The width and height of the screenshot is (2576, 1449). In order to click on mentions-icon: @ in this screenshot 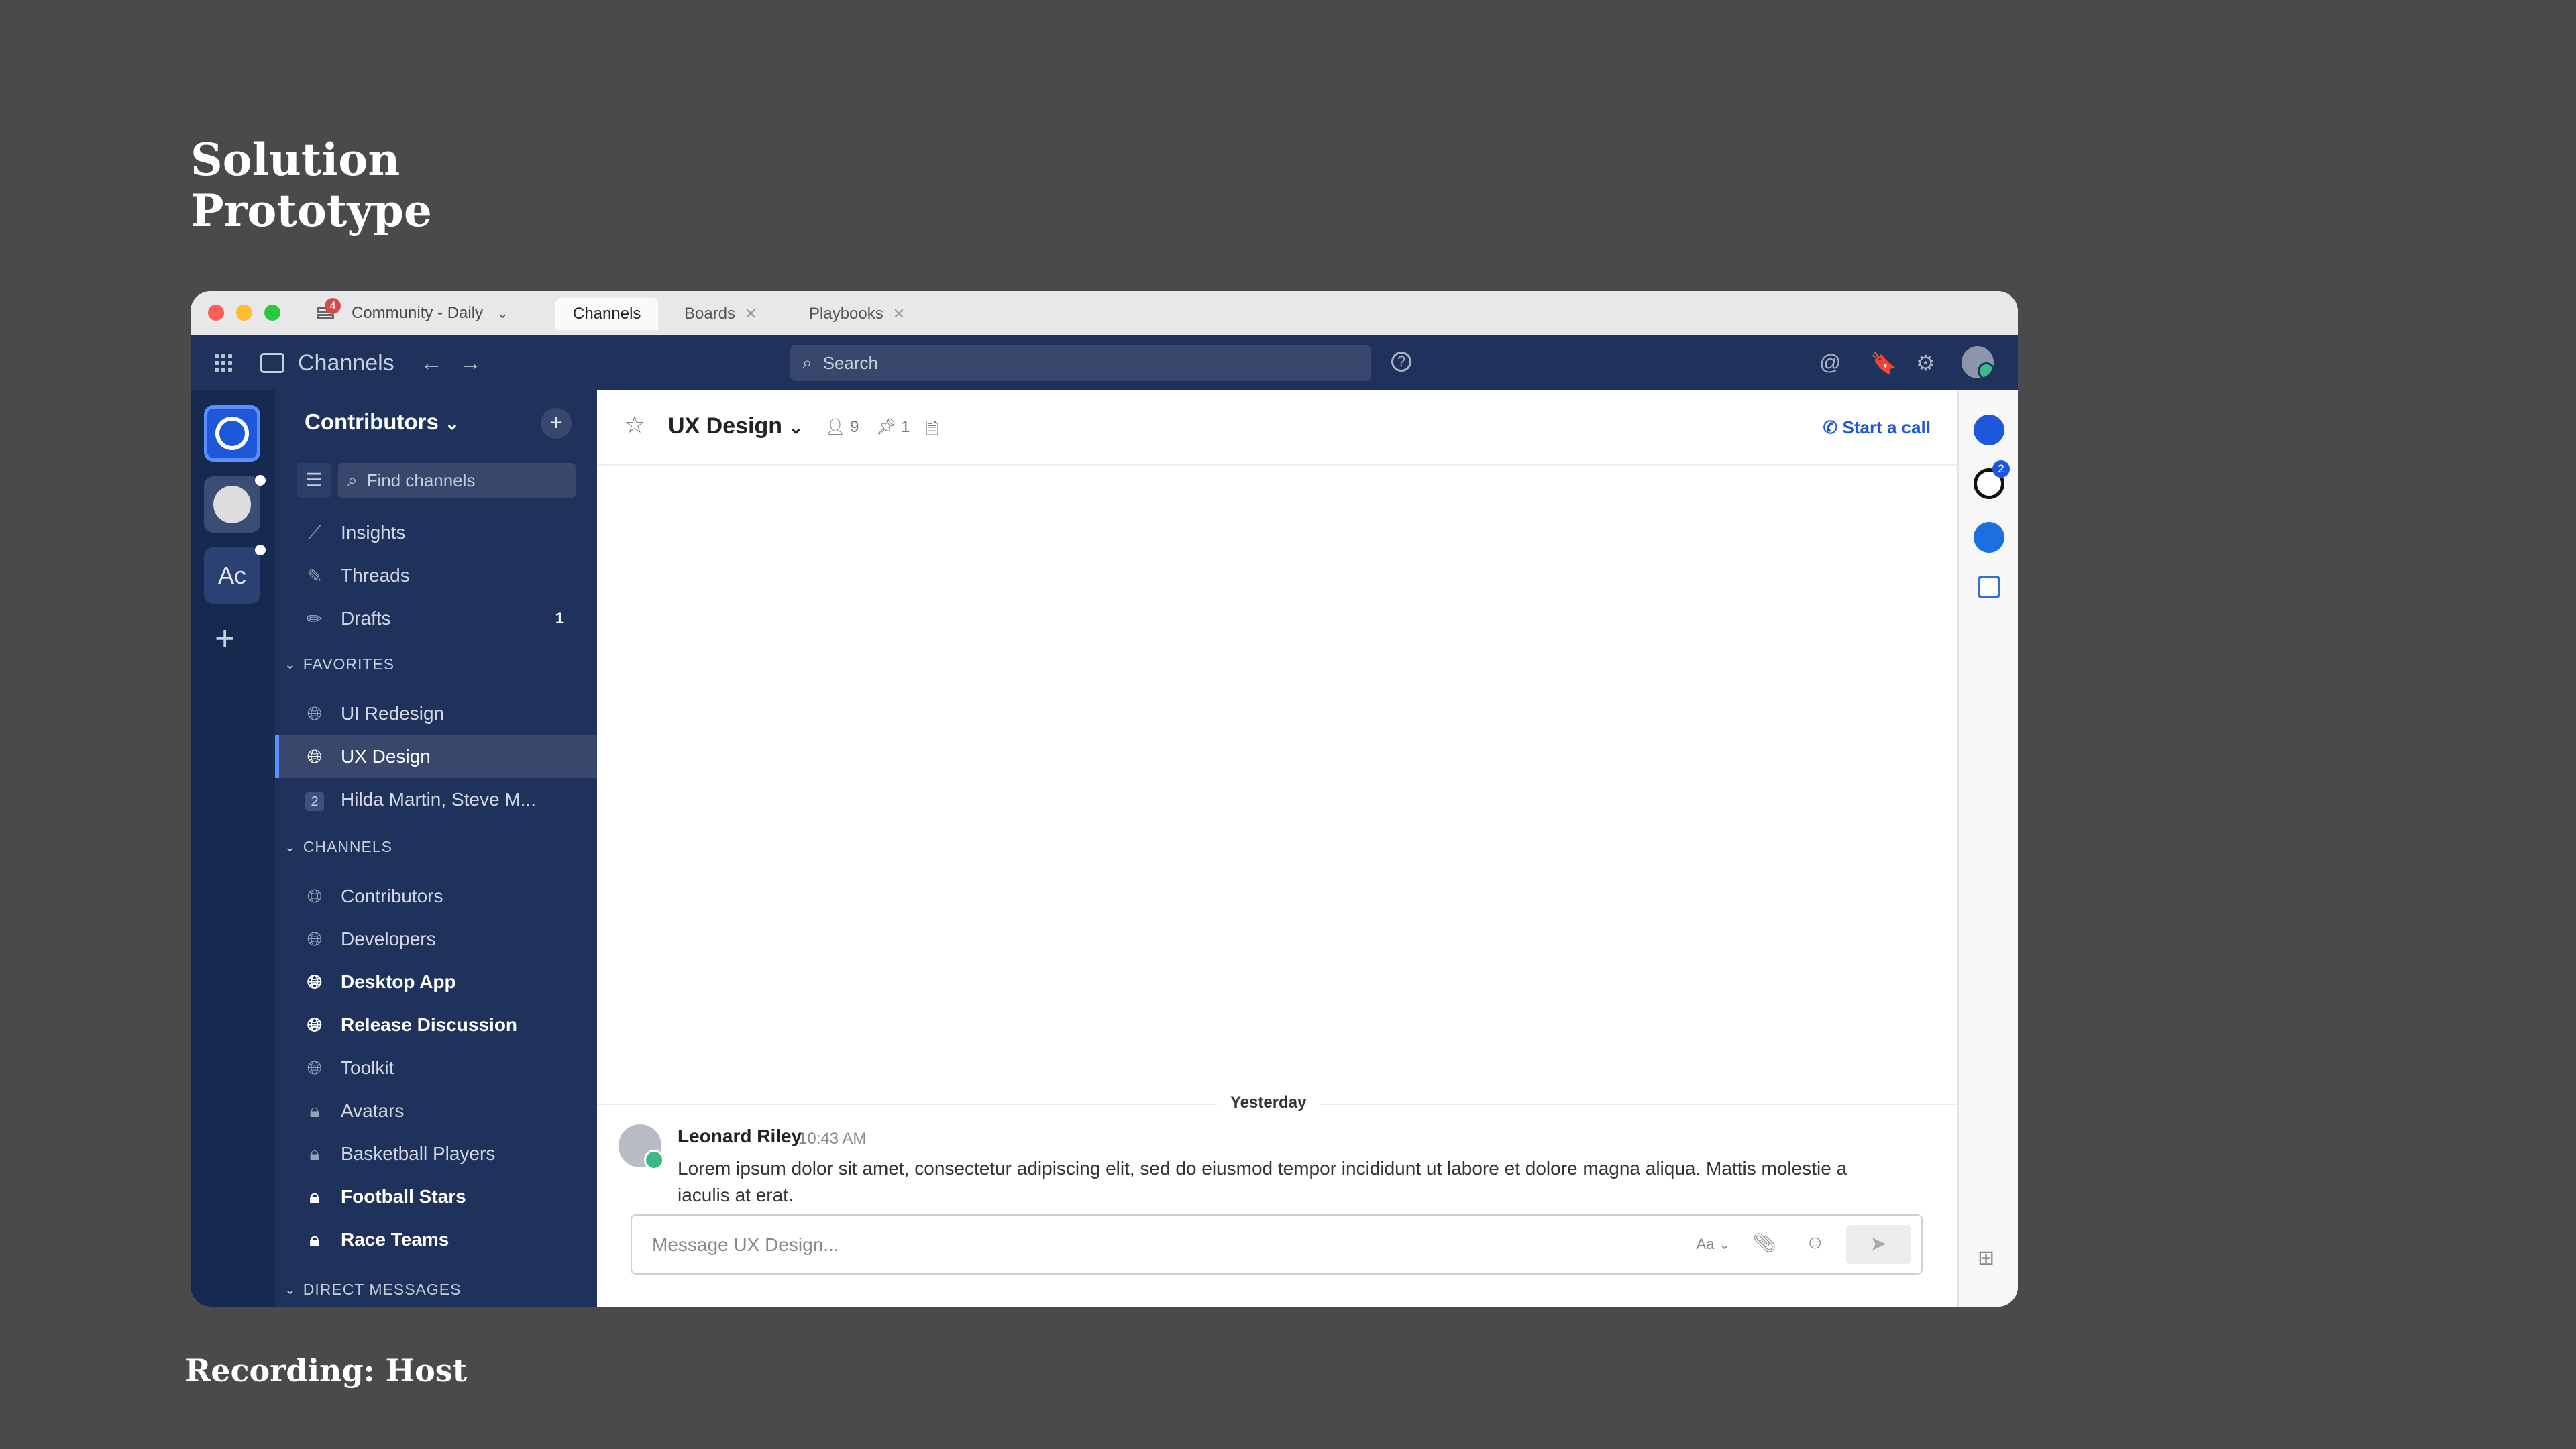, I will do `click(1830, 362)`.